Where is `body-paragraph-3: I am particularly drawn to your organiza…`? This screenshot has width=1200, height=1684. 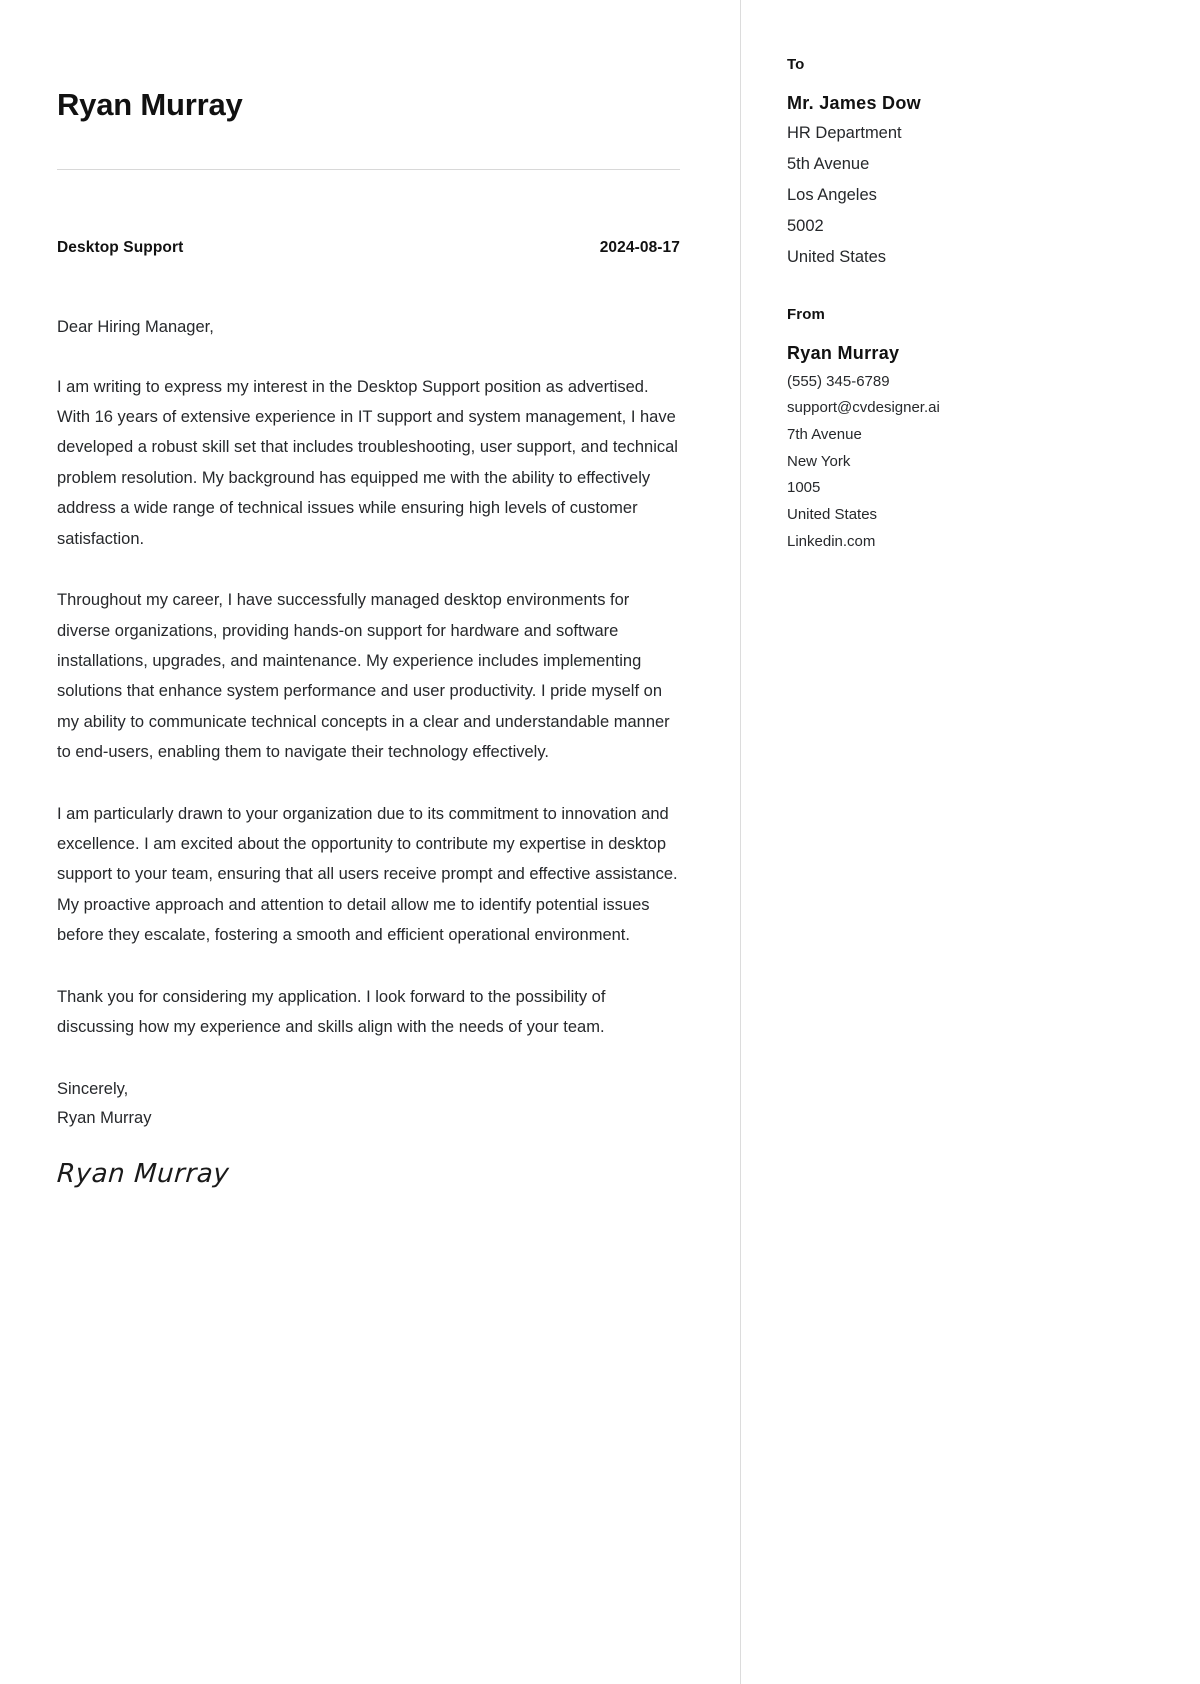
body-paragraph-3: I am particularly drawn to your organiza… is located at coordinates (367, 874).